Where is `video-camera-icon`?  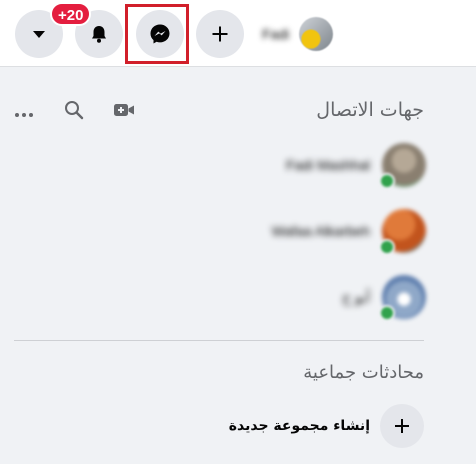 video-camera-icon is located at coordinates (124, 112).